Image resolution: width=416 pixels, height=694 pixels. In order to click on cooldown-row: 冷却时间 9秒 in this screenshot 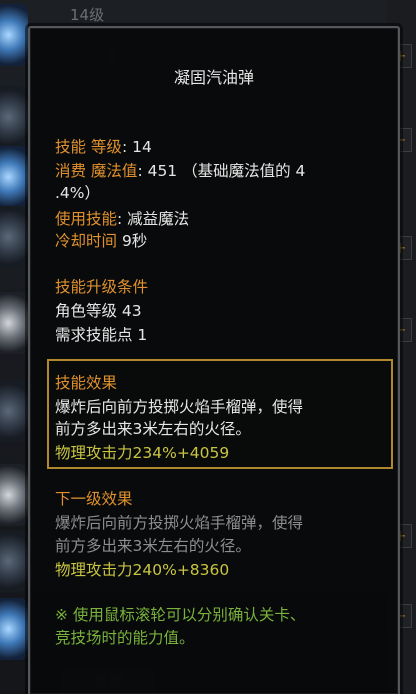, I will do `click(101, 241)`.